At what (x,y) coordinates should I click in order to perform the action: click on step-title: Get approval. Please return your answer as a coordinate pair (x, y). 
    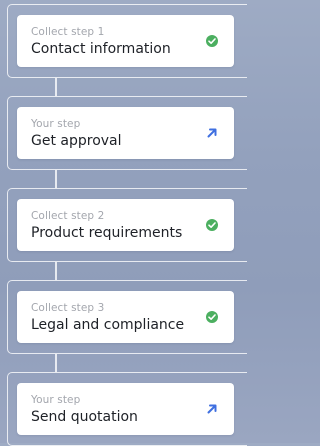
    Looking at the image, I should click on (76, 141).